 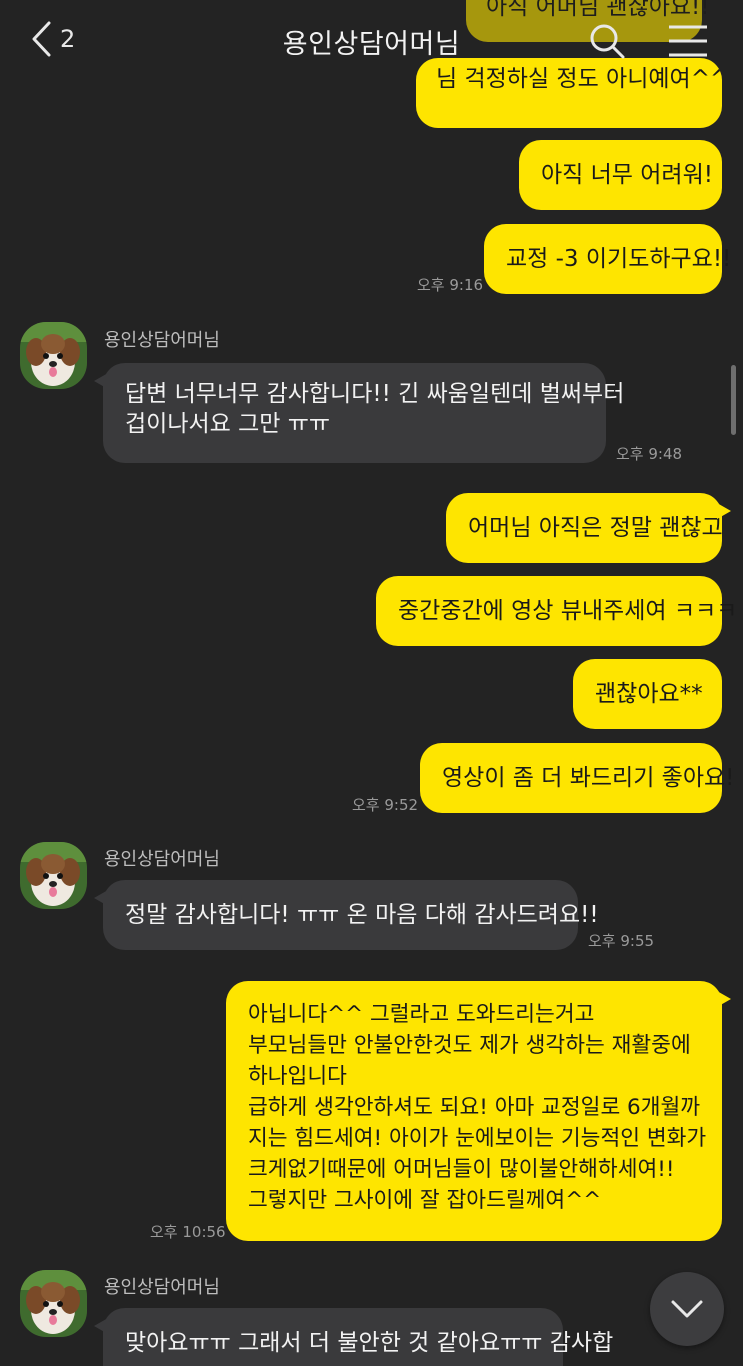 I want to click on chat-title: 용인상담어머님, so click(x=371, y=44).